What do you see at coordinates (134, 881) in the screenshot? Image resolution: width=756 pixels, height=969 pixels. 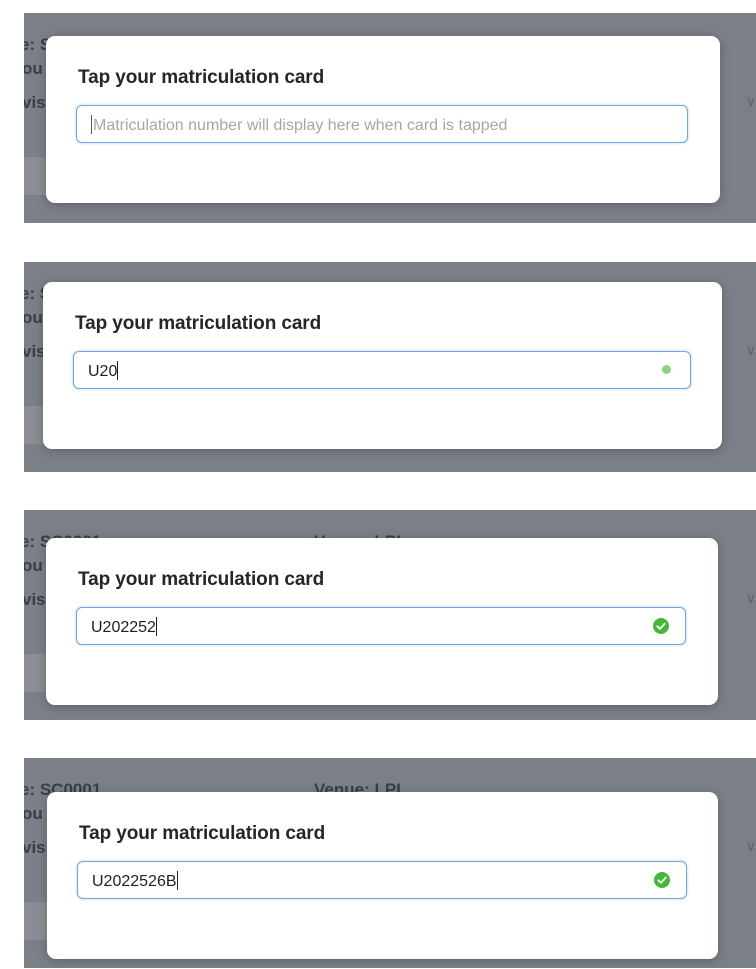 I see `input-value: U2022526B` at bounding box center [134, 881].